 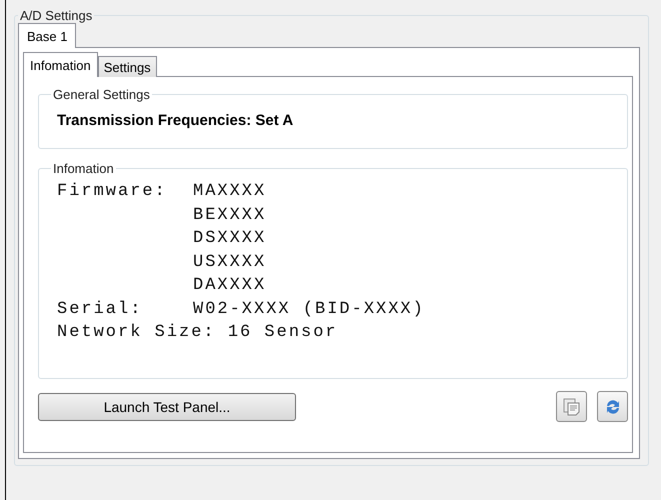 What do you see at coordinates (309, 309) in the screenshot?
I see `info-value: W02-XXXX (BID-XXXX)` at bounding box center [309, 309].